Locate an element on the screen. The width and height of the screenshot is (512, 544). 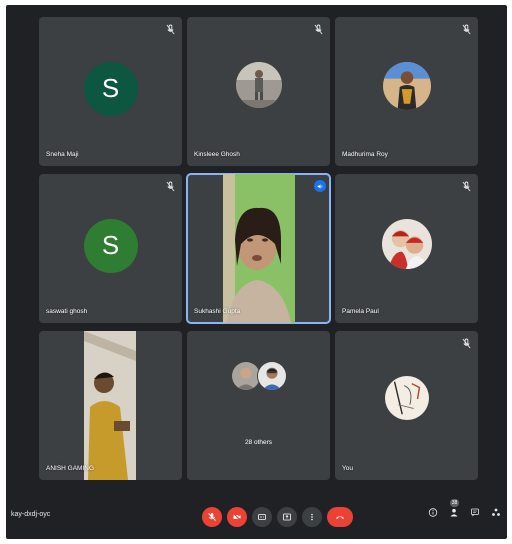
activities-icon is located at coordinates (496, 512).